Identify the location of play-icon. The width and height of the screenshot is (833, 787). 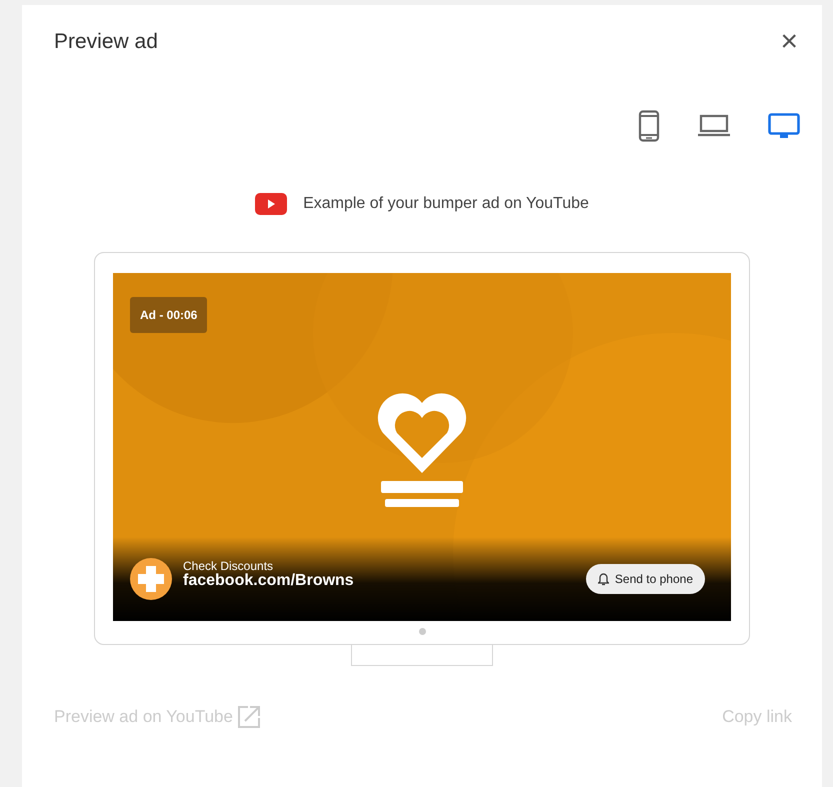
(271, 204).